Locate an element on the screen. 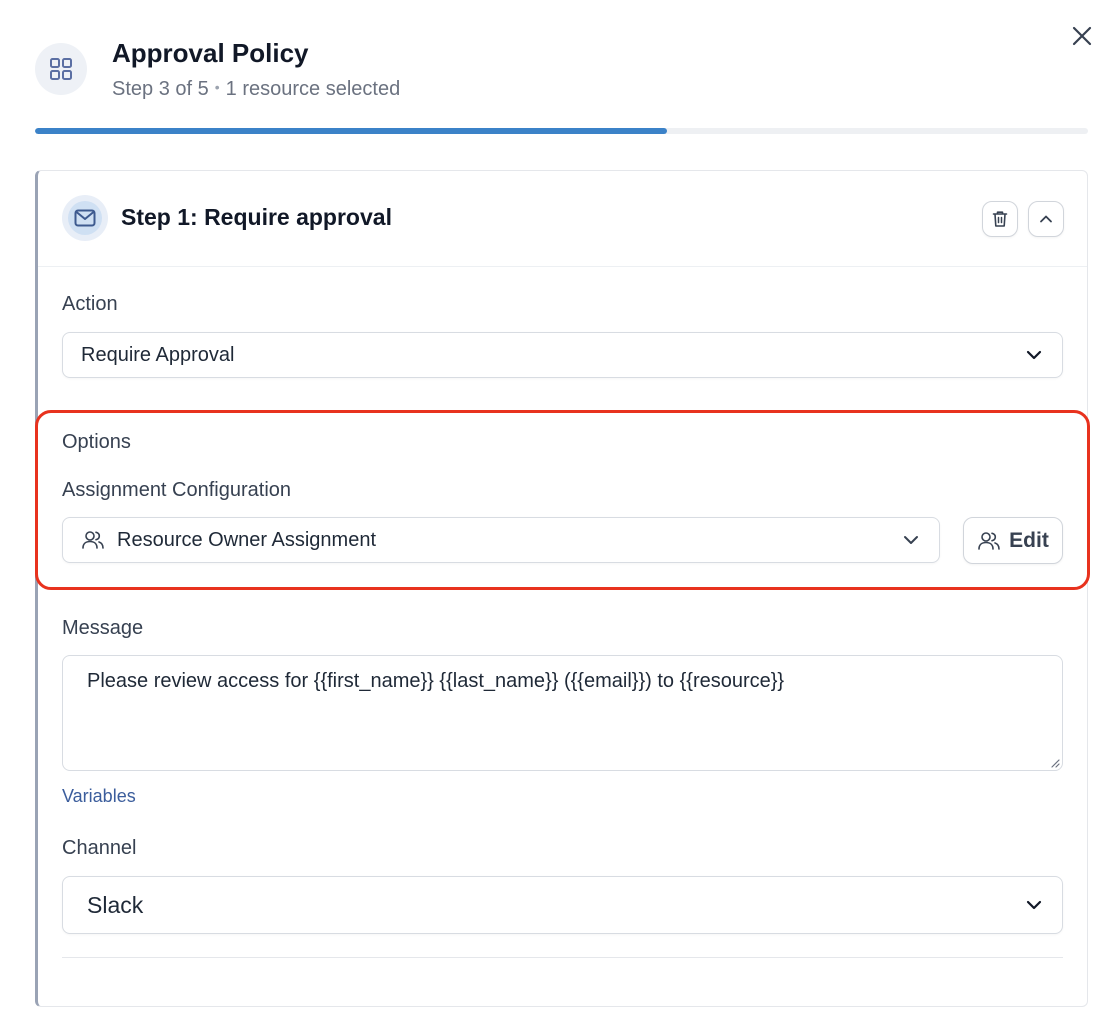 Image resolution: width=1120 pixels, height=1032 pixels. collapse-step-button is located at coordinates (1046, 219).